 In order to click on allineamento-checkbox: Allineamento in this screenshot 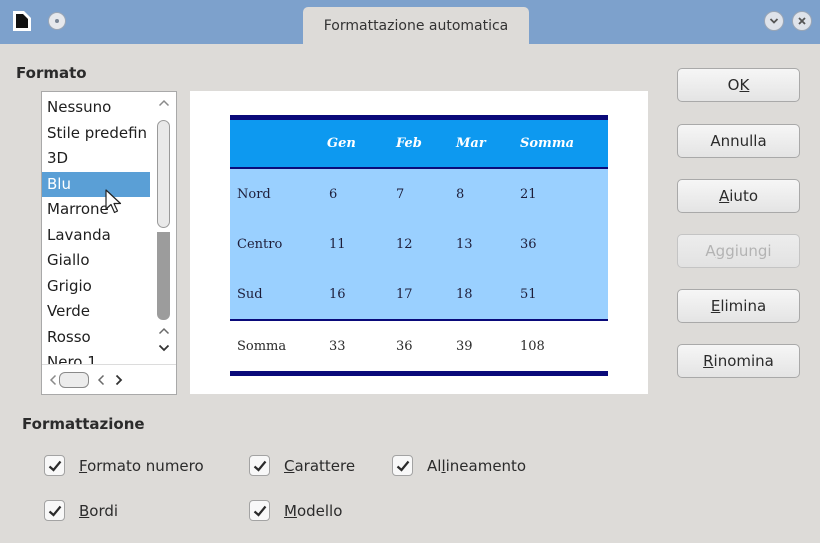, I will do `click(459, 465)`.